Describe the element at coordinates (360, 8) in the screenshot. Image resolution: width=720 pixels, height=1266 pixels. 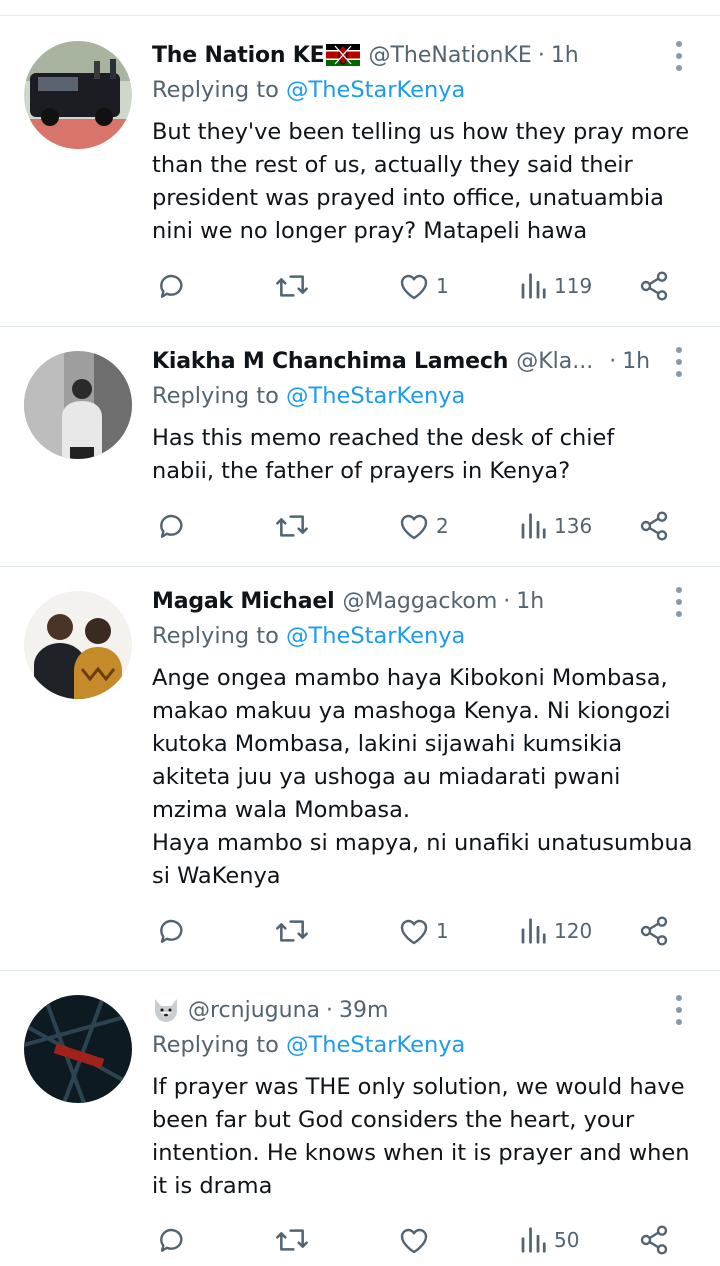
I see `top-divider` at that location.